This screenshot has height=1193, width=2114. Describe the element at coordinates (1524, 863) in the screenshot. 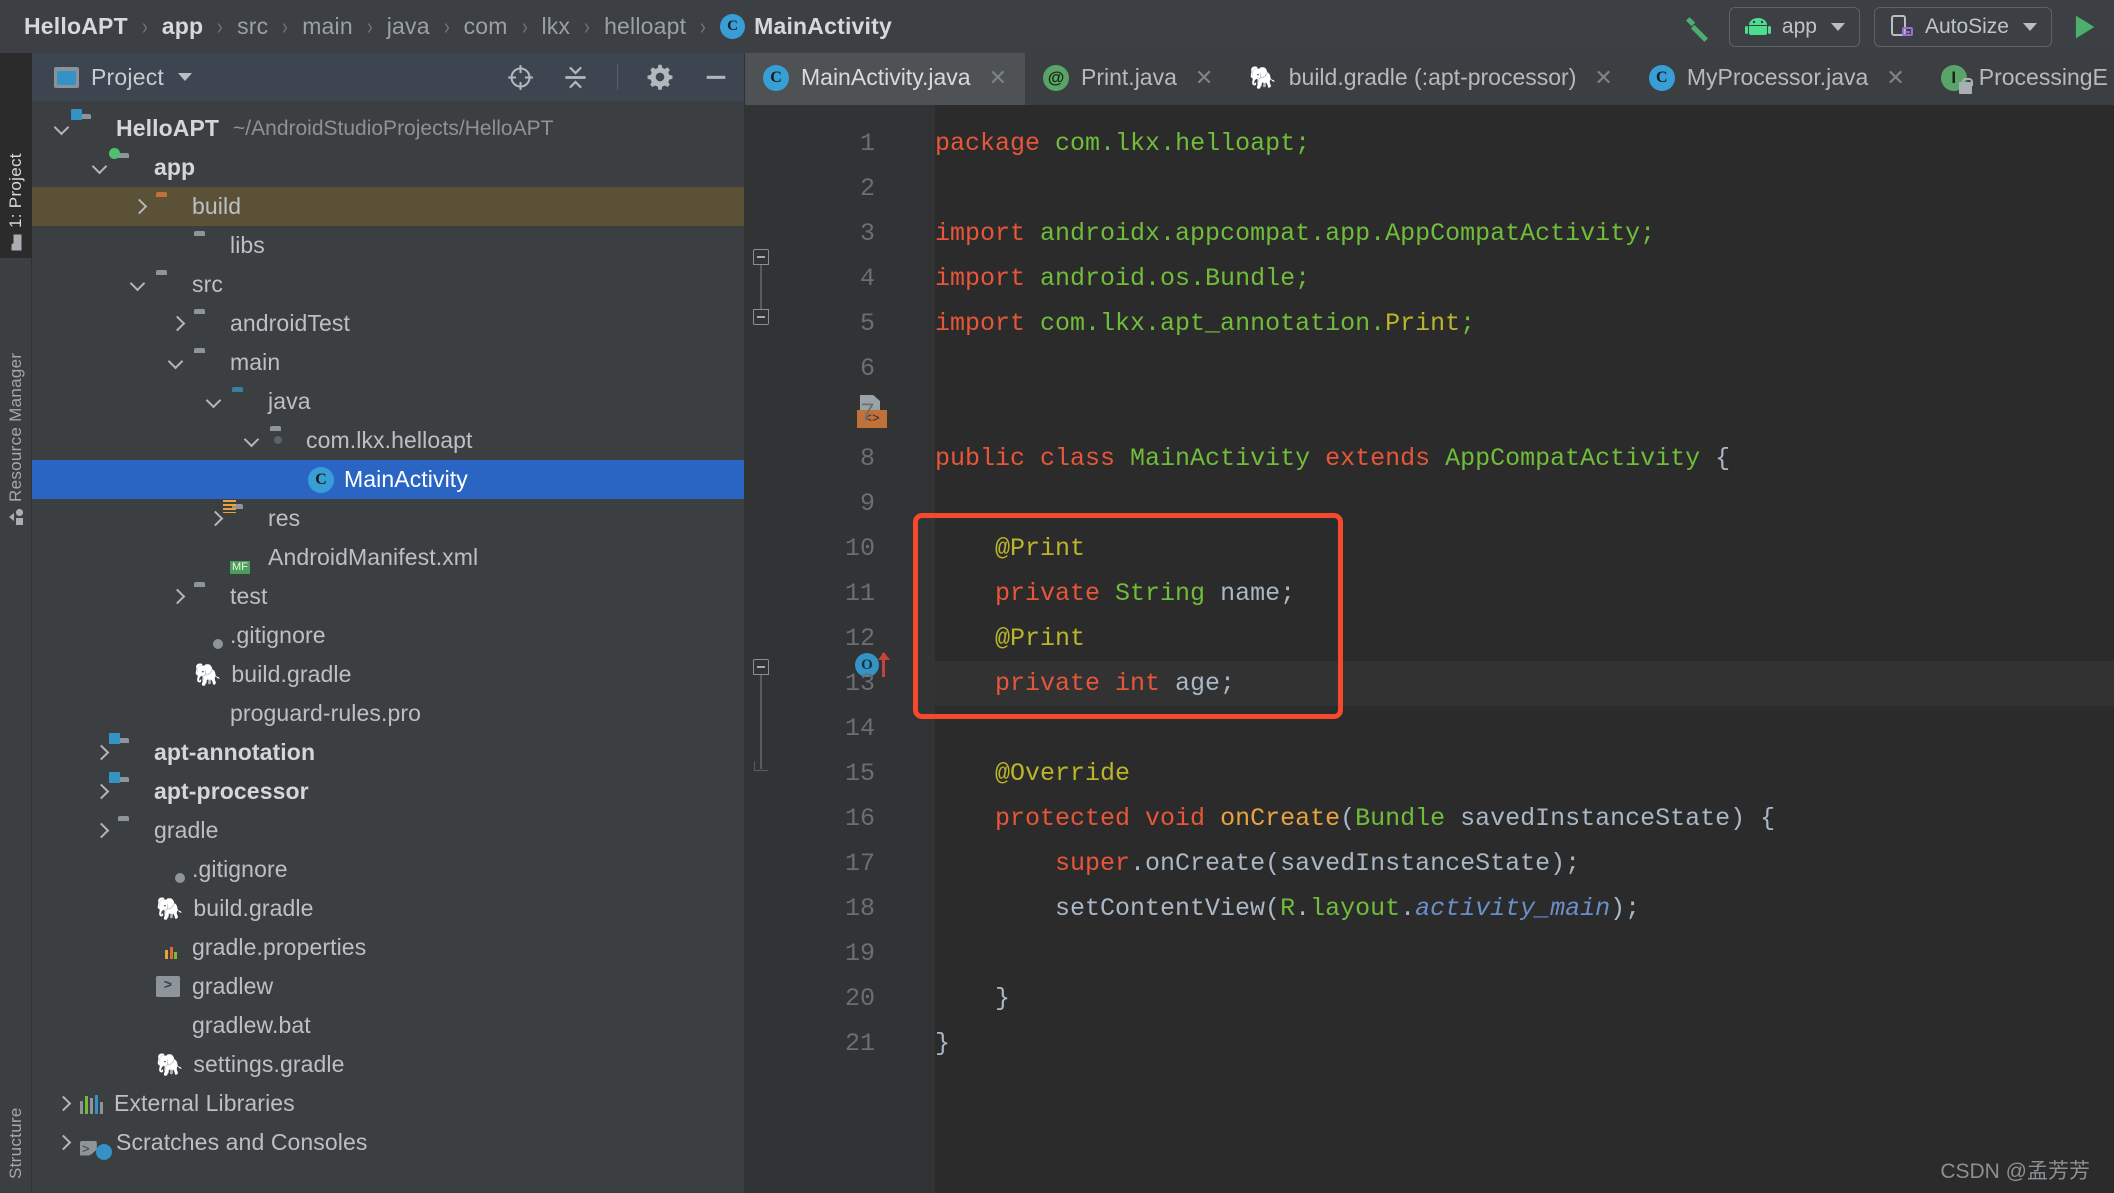

I see `code-line: super.onCreate(savedInstanceState);` at that location.